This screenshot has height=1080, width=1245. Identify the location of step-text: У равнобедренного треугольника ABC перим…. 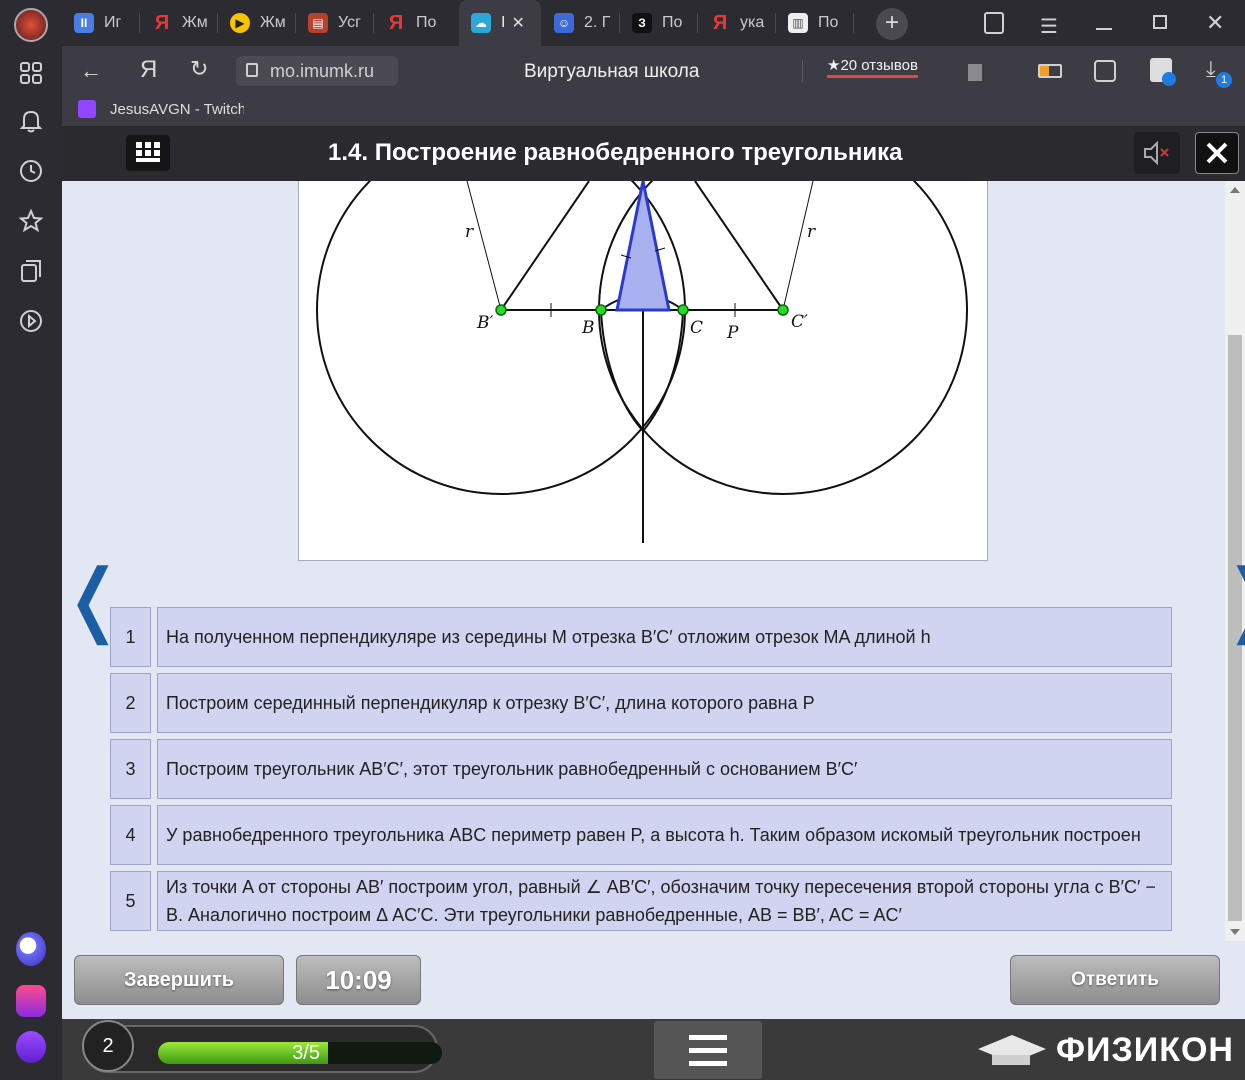
(664, 835).